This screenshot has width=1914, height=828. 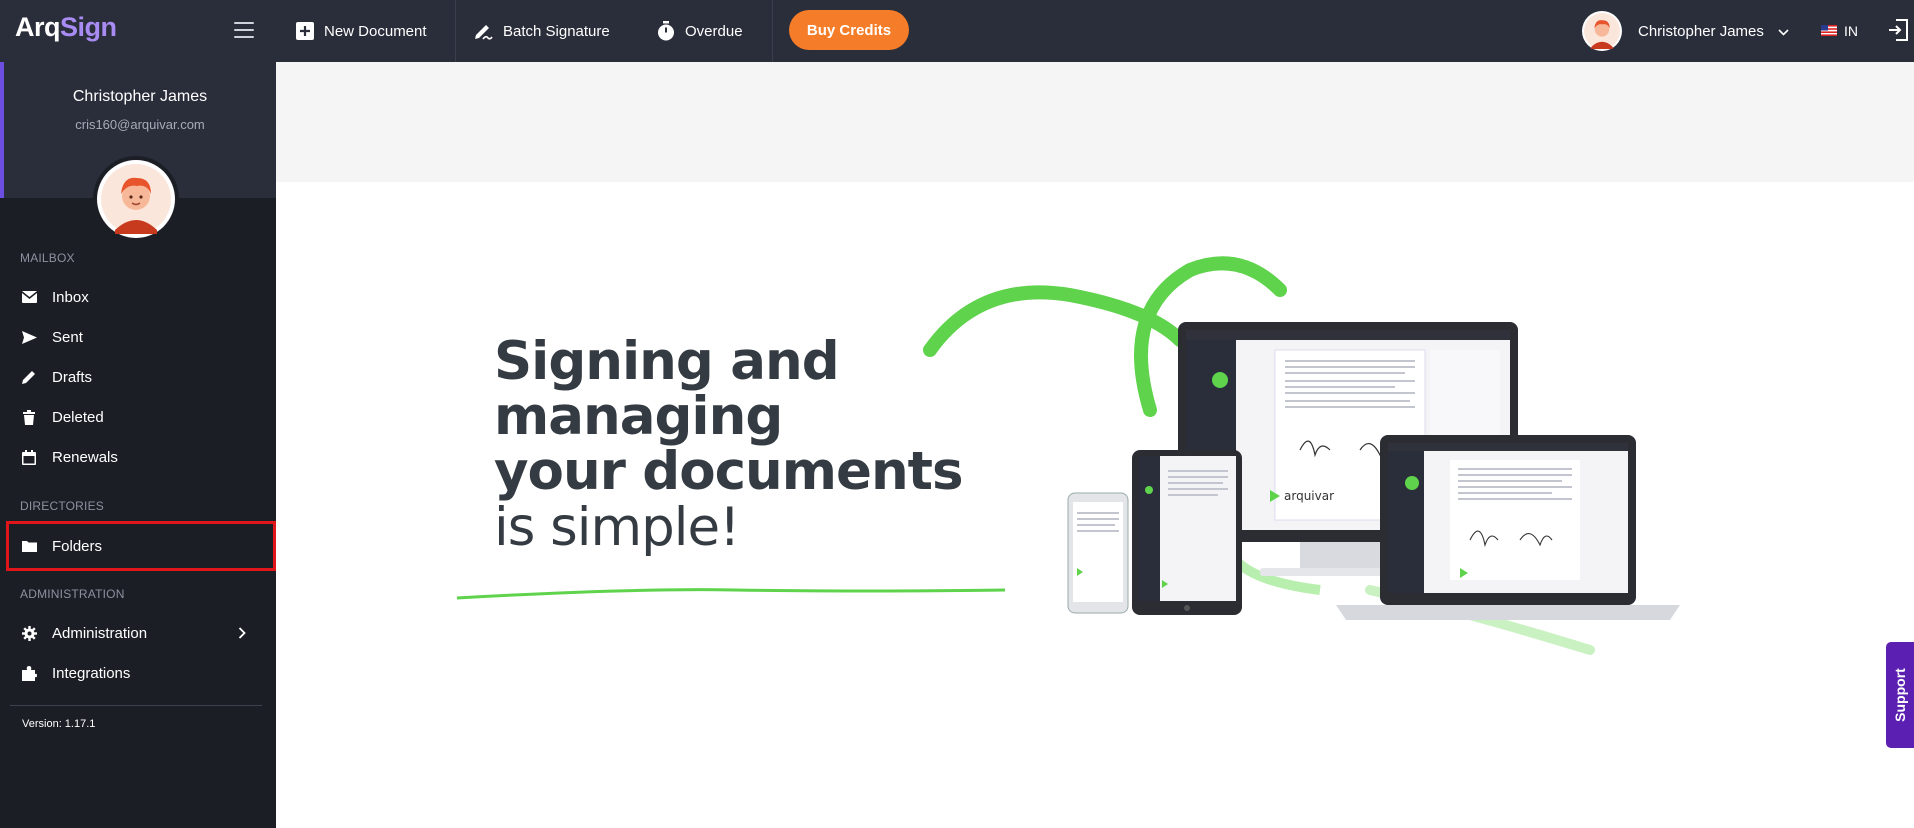 What do you see at coordinates (666, 31) in the screenshot?
I see `stopwatch-icon` at bounding box center [666, 31].